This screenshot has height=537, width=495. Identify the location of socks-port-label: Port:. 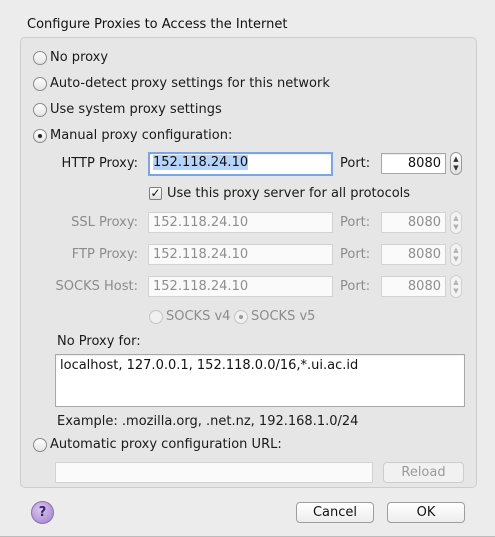
(355, 286).